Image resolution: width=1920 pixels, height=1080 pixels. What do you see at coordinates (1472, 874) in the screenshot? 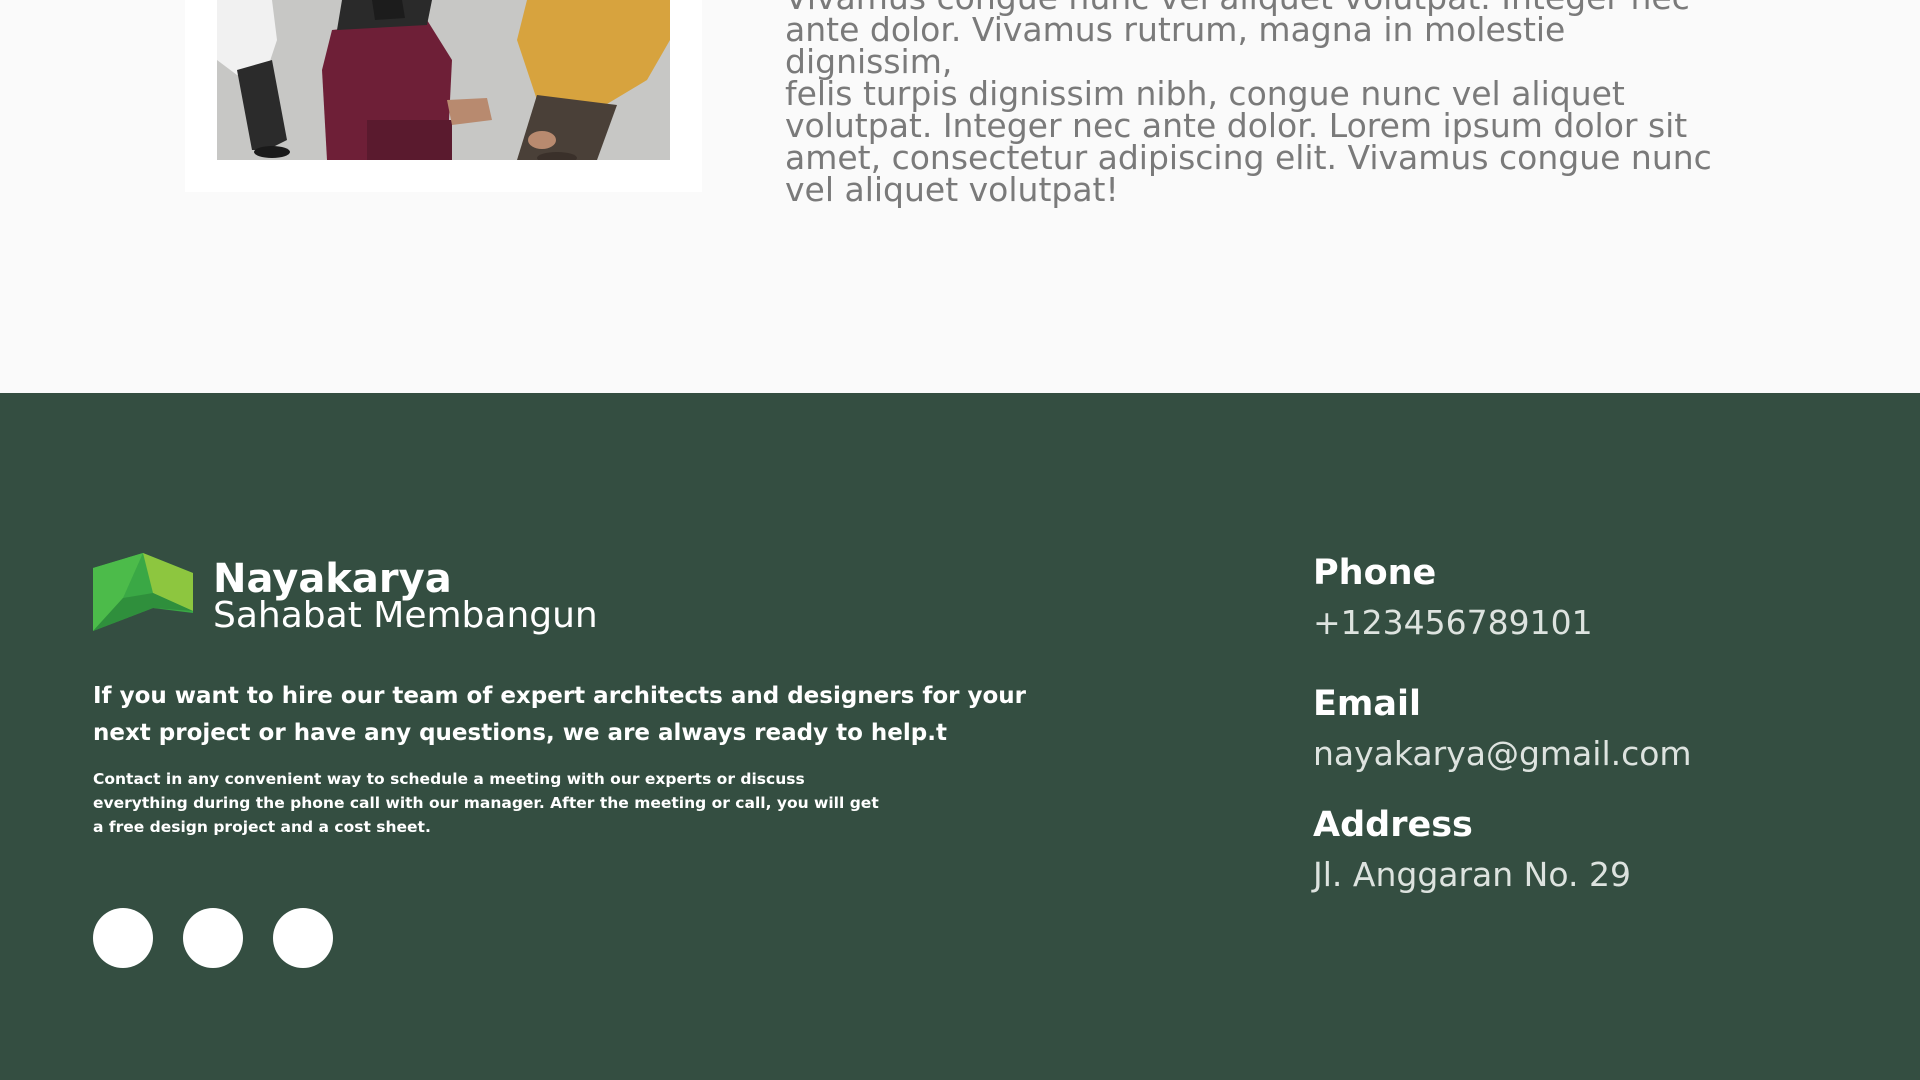
I see `address-value: Jl. Anggaran No. 29` at bounding box center [1472, 874].